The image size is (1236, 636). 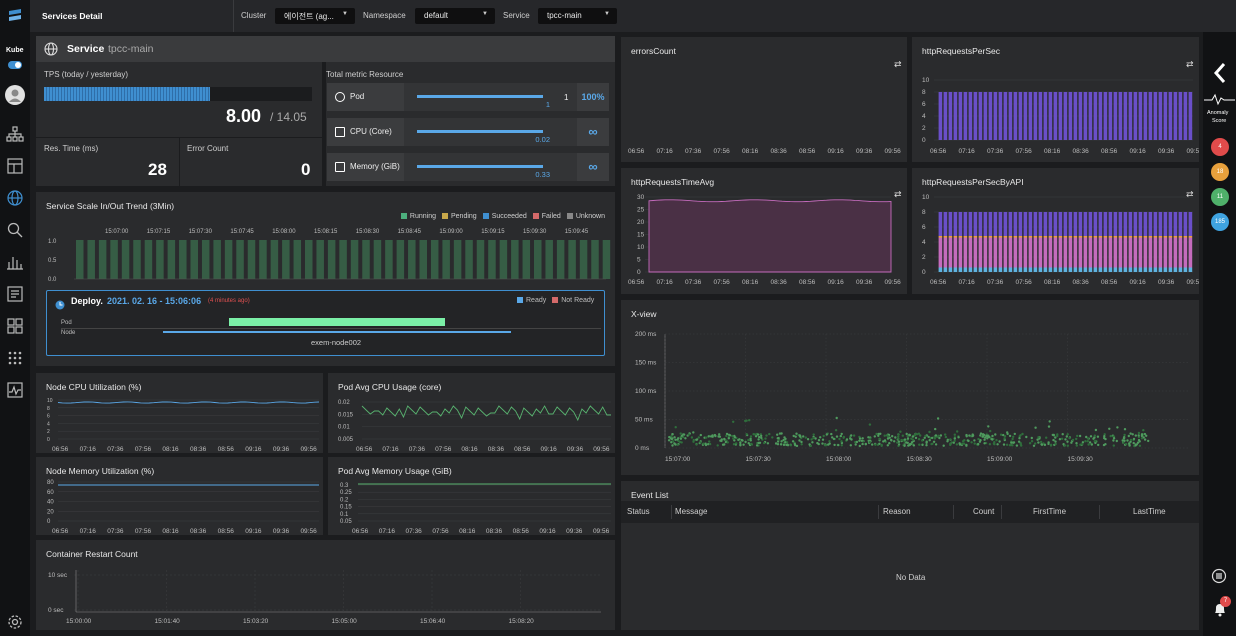 What do you see at coordinates (638, 512) in the screenshot?
I see `event-col-status: Status` at bounding box center [638, 512].